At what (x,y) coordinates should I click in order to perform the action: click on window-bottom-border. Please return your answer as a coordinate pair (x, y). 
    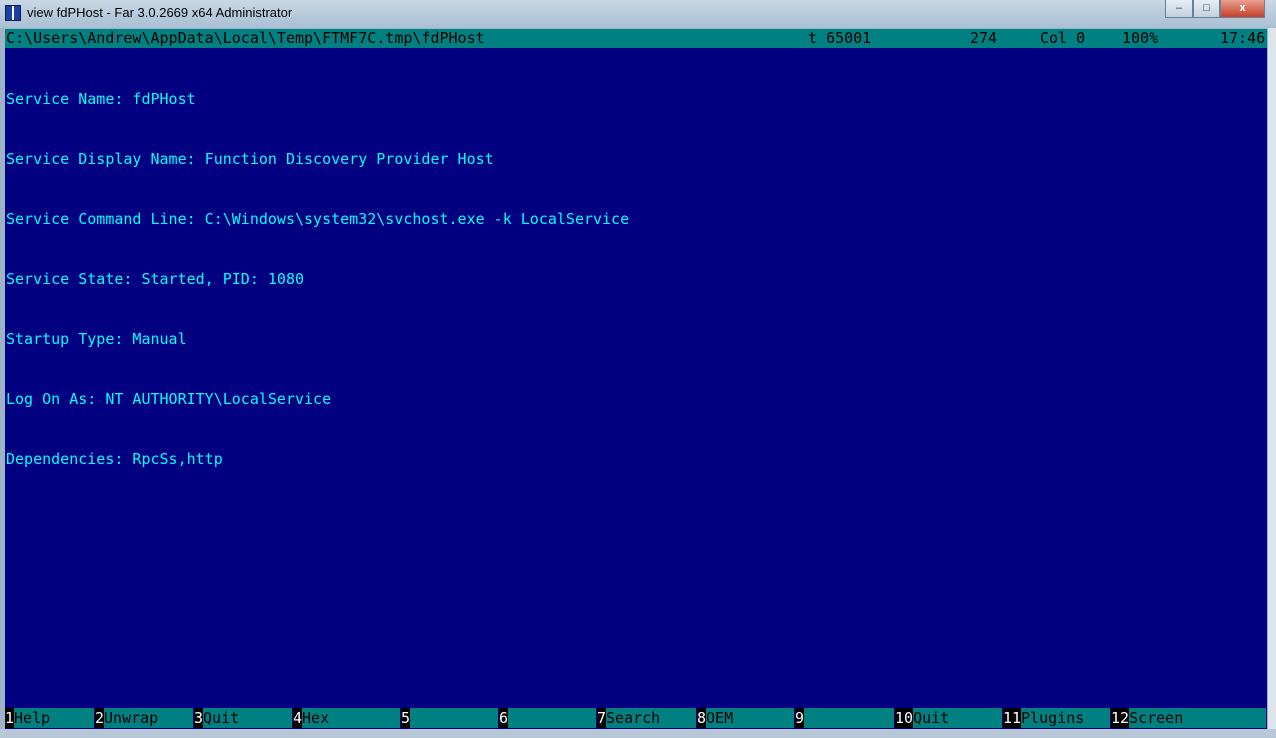
    Looking at the image, I should click on (638, 733).